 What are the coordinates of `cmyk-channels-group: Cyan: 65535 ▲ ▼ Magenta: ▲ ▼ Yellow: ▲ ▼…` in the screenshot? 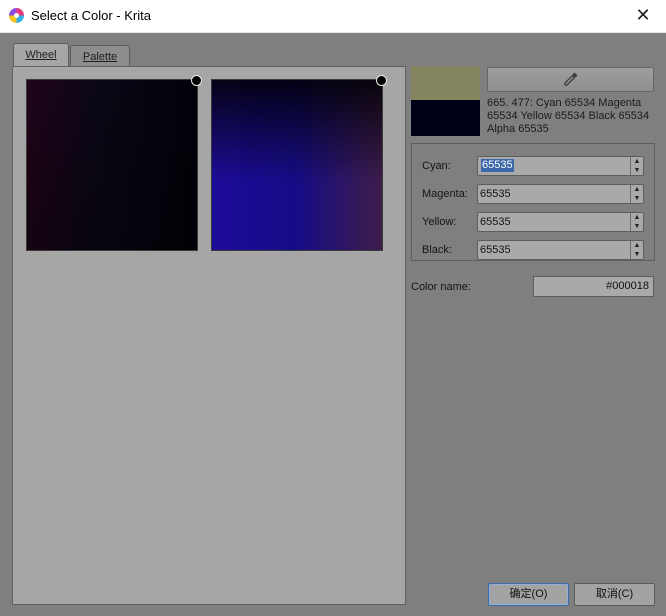 It's located at (533, 202).